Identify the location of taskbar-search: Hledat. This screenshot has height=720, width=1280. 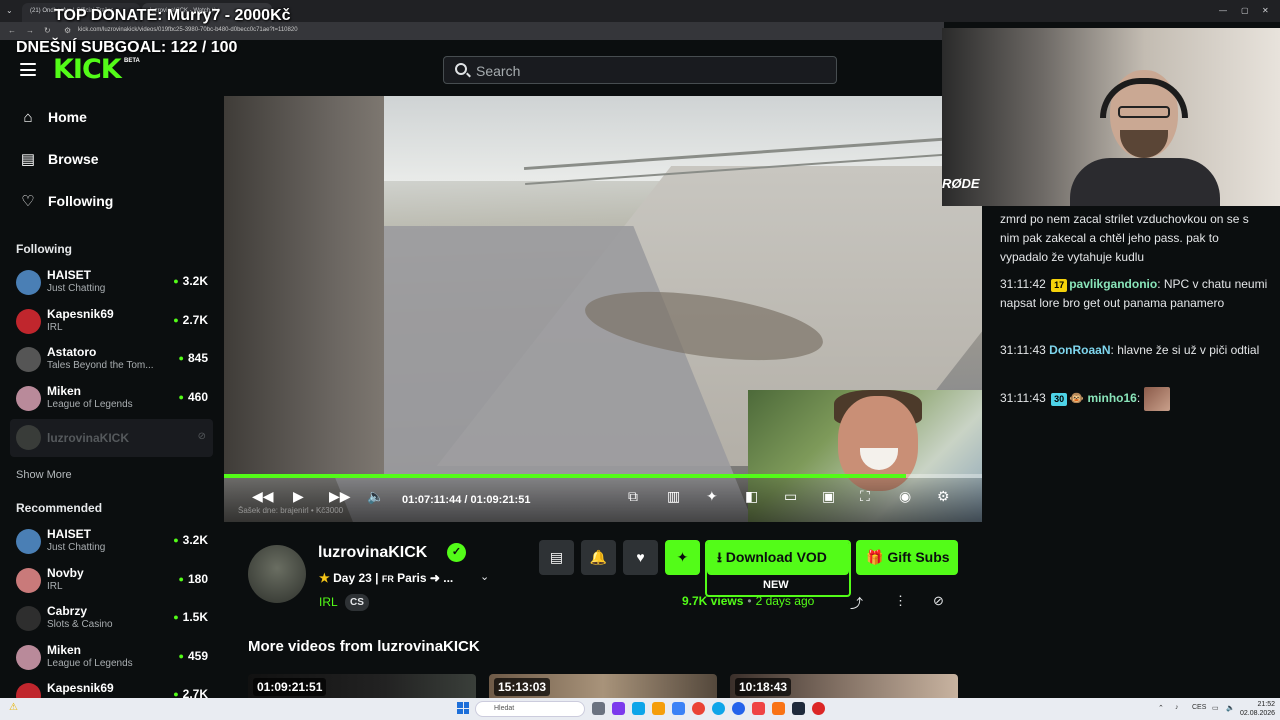
(530, 709).